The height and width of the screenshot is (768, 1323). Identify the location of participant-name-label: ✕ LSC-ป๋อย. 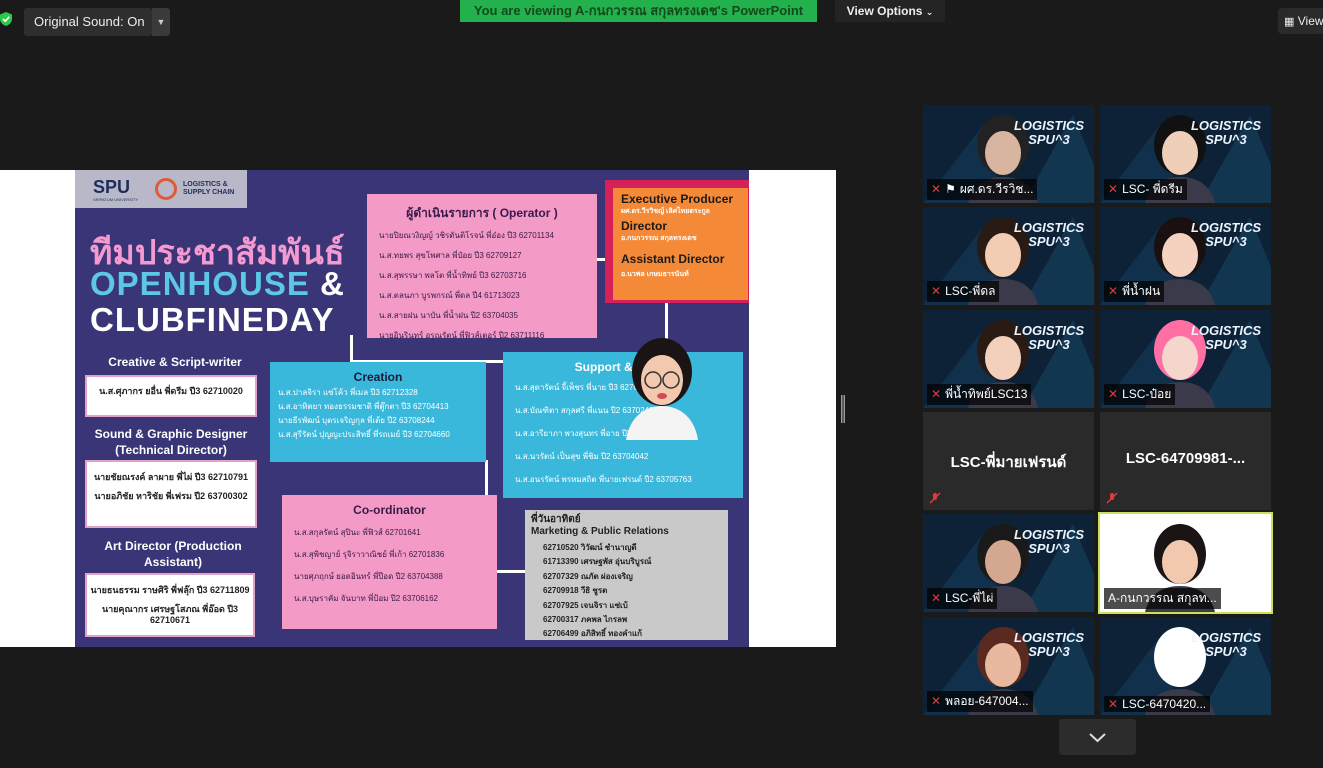
(1140, 394).